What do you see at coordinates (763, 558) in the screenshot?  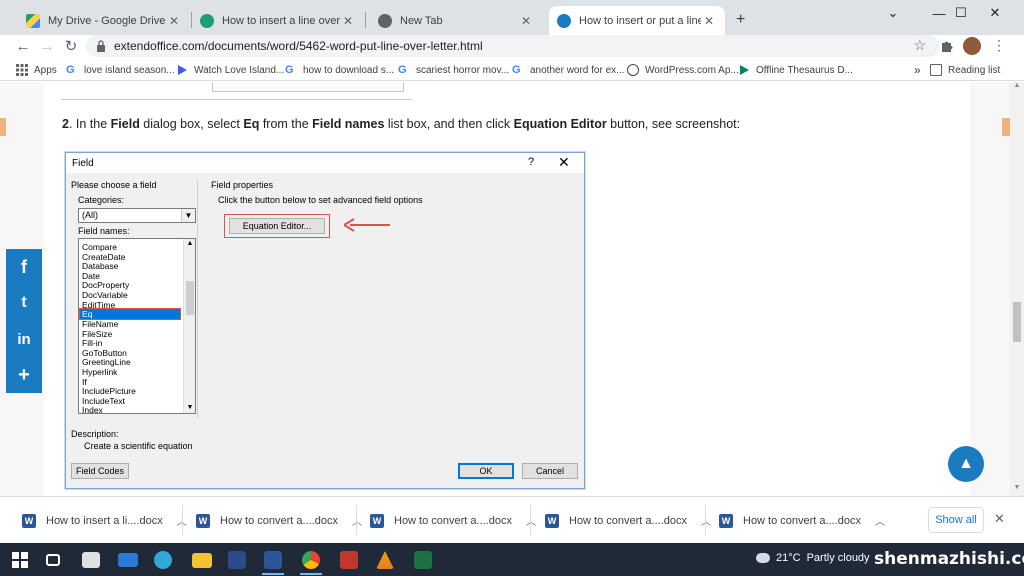 I see `partly-cloudy-icon` at bounding box center [763, 558].